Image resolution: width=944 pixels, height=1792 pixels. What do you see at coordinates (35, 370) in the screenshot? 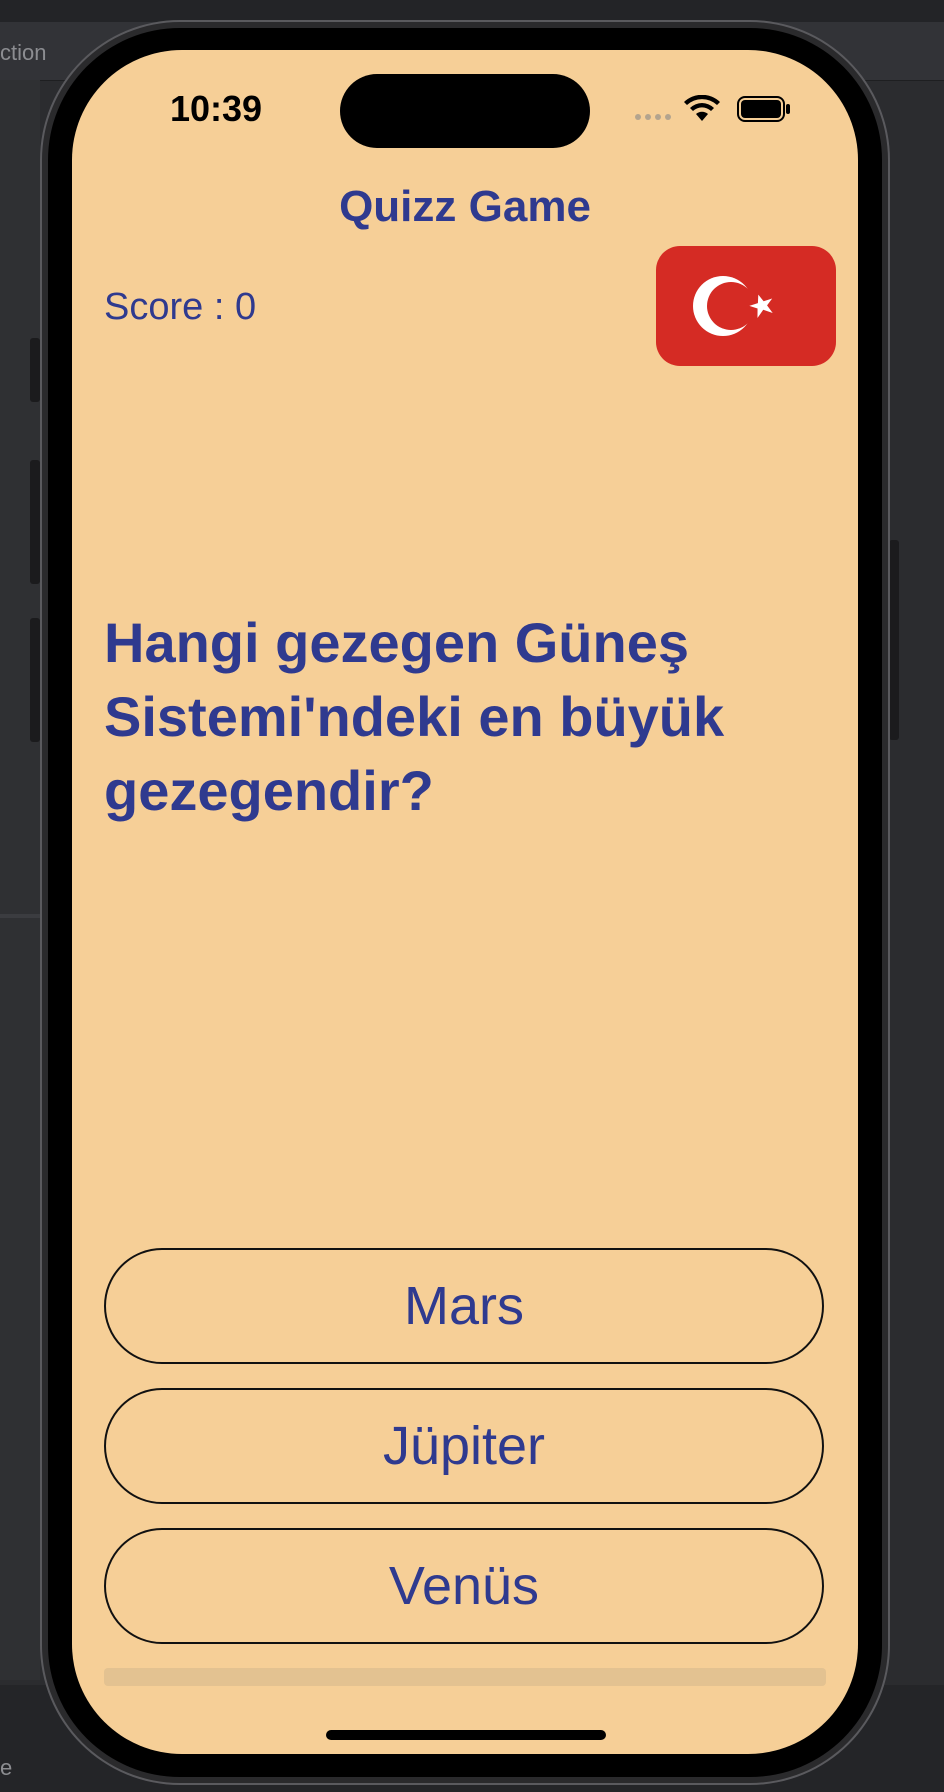
I see `phone-action-button` at bounding box center [35, 370].